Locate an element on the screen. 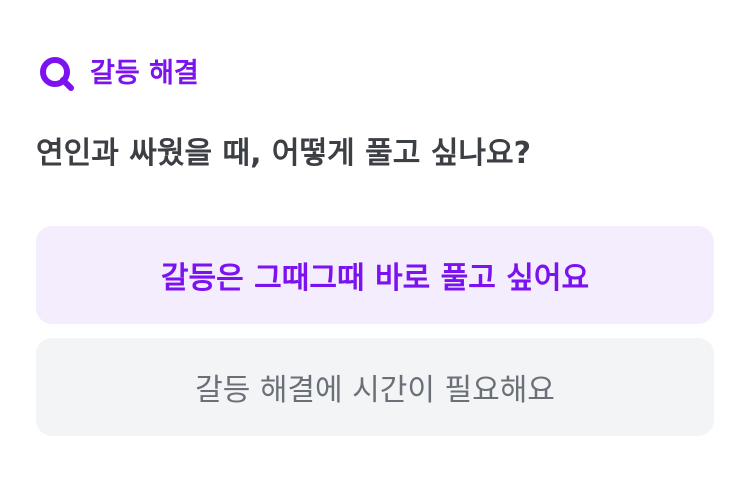 This screenshot has width=750, height=480. search-q-icon is located at coordinates (57, 74).